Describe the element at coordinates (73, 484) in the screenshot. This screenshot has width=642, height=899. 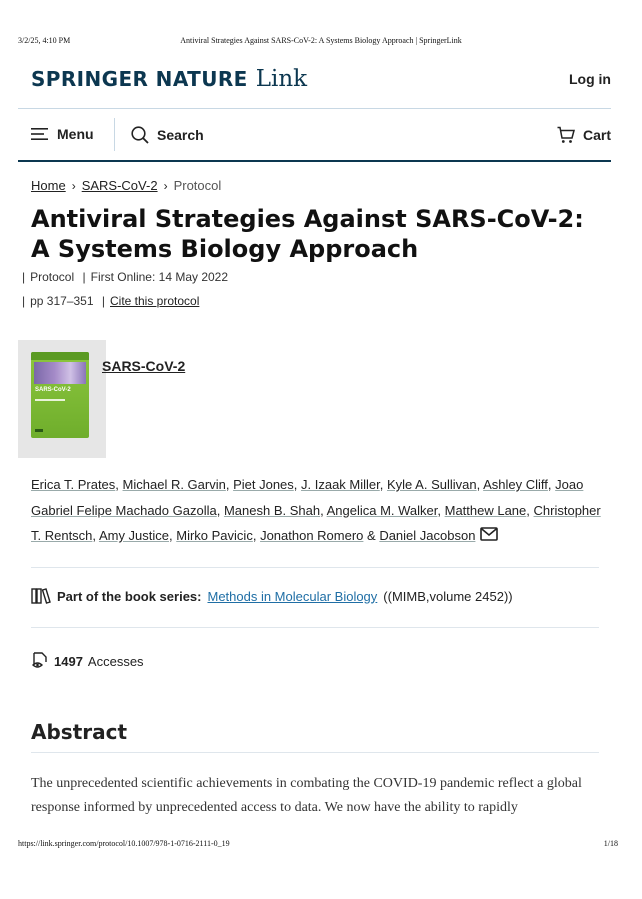
I see `author-link: Erica T. Prates` at that location.